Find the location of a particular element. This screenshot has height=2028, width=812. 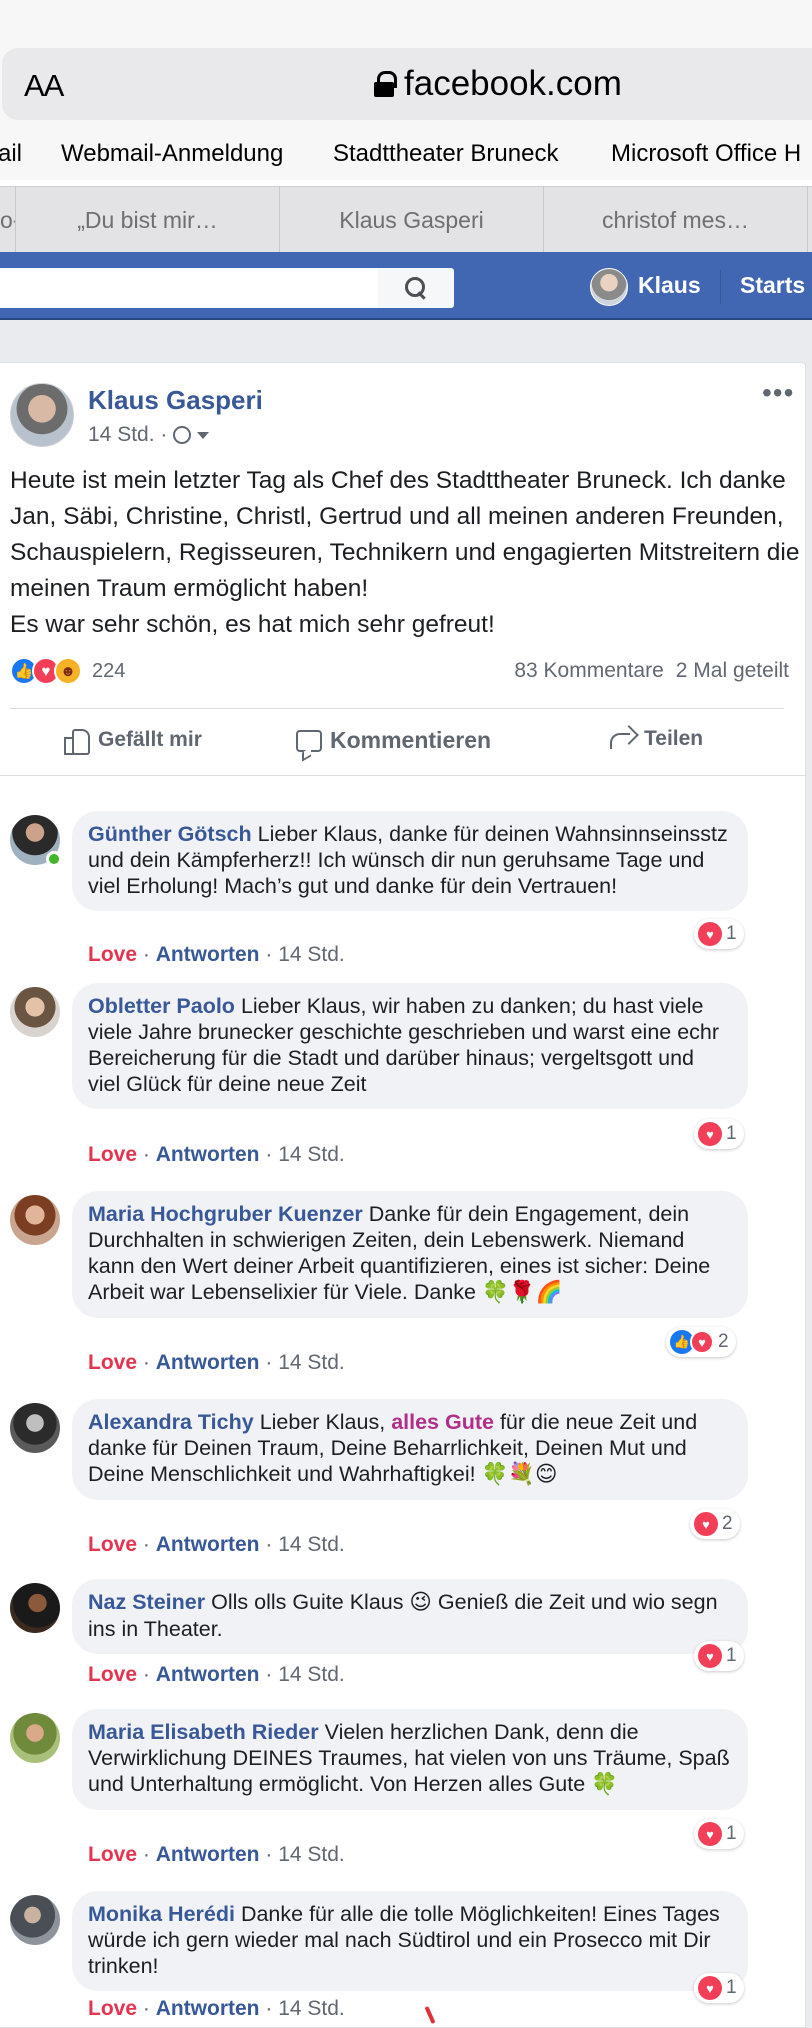

profile-link: Klaus is located at coordinates (669, 285).